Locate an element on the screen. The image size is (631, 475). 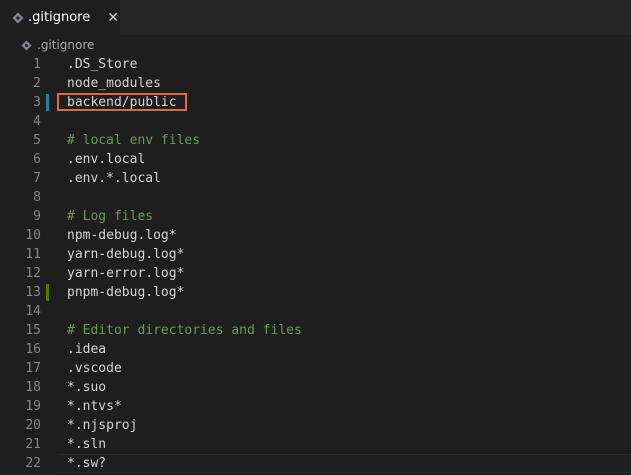
line-number: 4 is located at coordinates (37, 121).